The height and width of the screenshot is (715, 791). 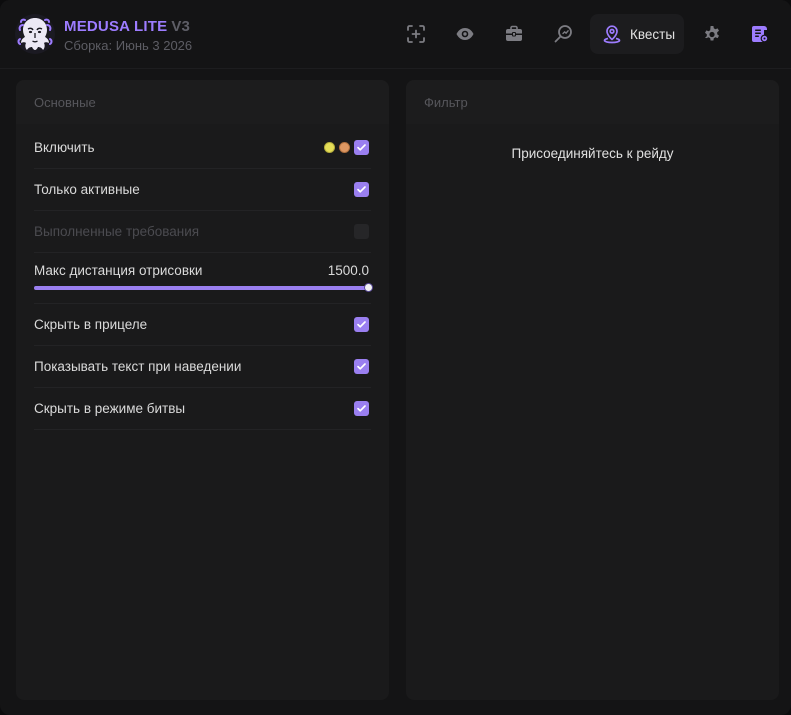 I want to click on yellow-color-swatch, so click(x=329, y=147).